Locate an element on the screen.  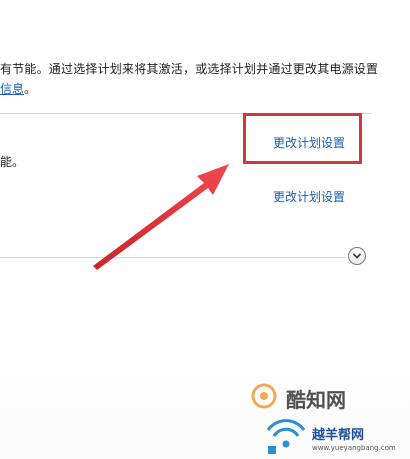
watermark-sub-text: 越羊帮网 is located at coordinates (338, 435).